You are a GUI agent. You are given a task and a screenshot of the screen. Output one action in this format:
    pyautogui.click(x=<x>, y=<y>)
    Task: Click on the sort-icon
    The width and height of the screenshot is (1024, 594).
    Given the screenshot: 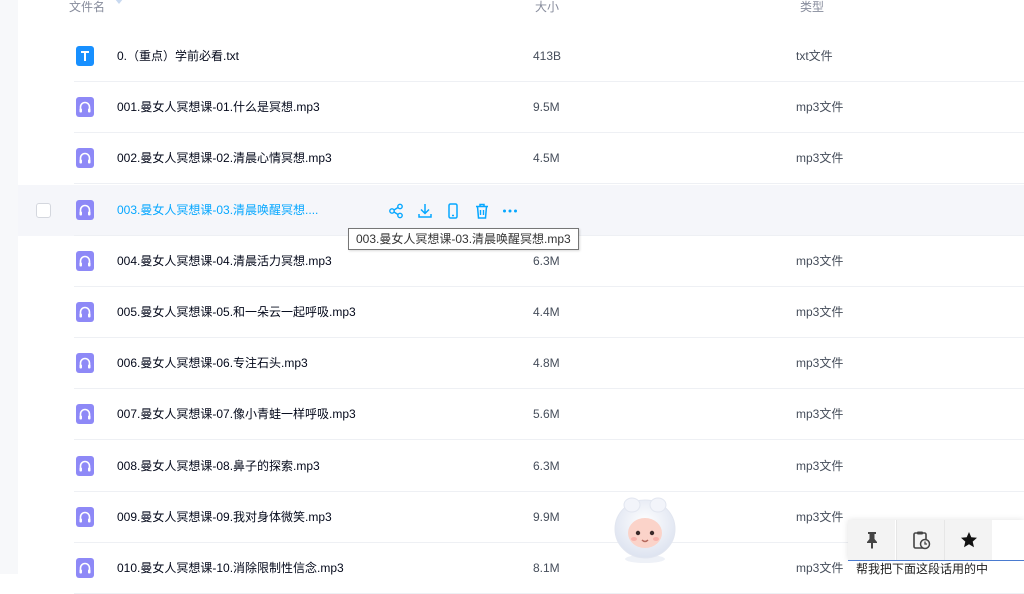 What is the action you would take?
    pyautogui.click(x=119, y=2)
    